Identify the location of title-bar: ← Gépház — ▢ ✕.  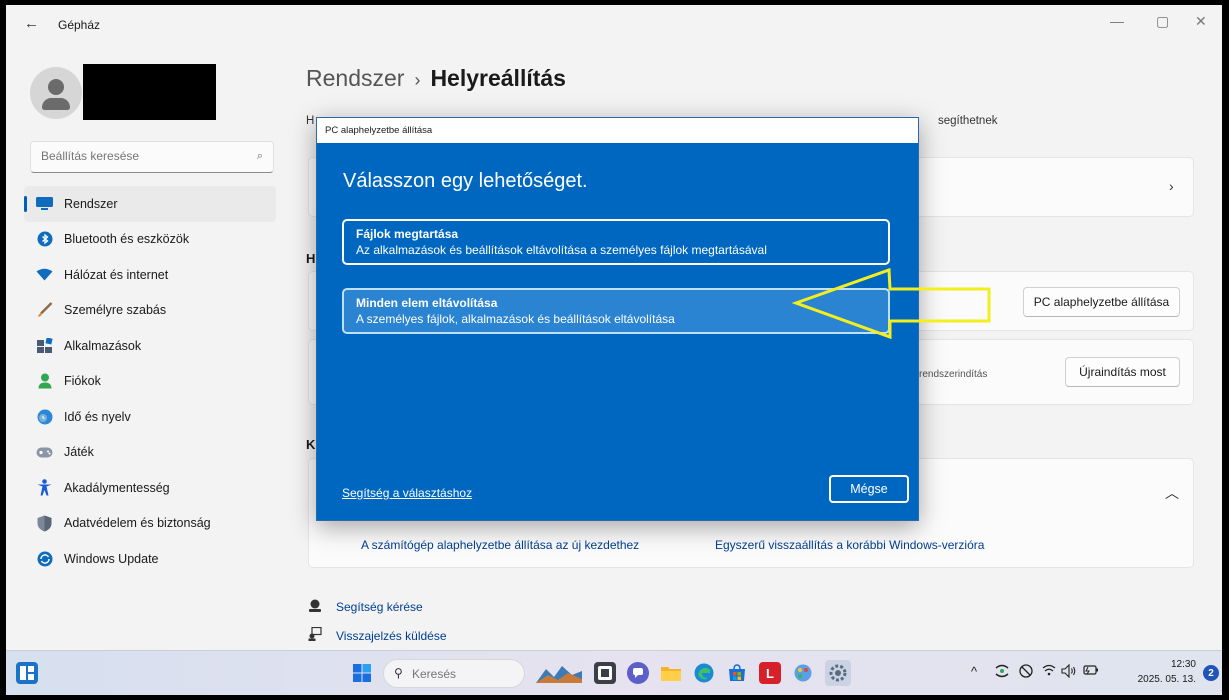
(614, 25).